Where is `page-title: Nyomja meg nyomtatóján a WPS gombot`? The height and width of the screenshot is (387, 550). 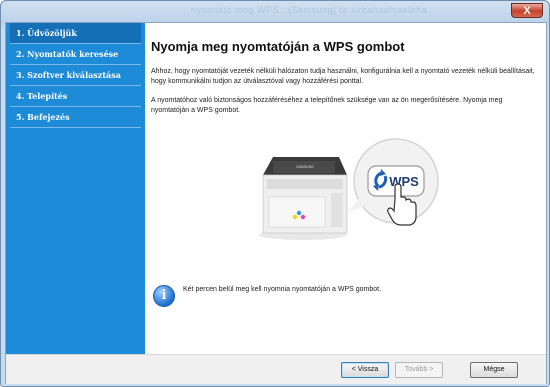
page-title: Nyomja meg nyomtatóján a WPS gombot is located at coordinates (278, 46).